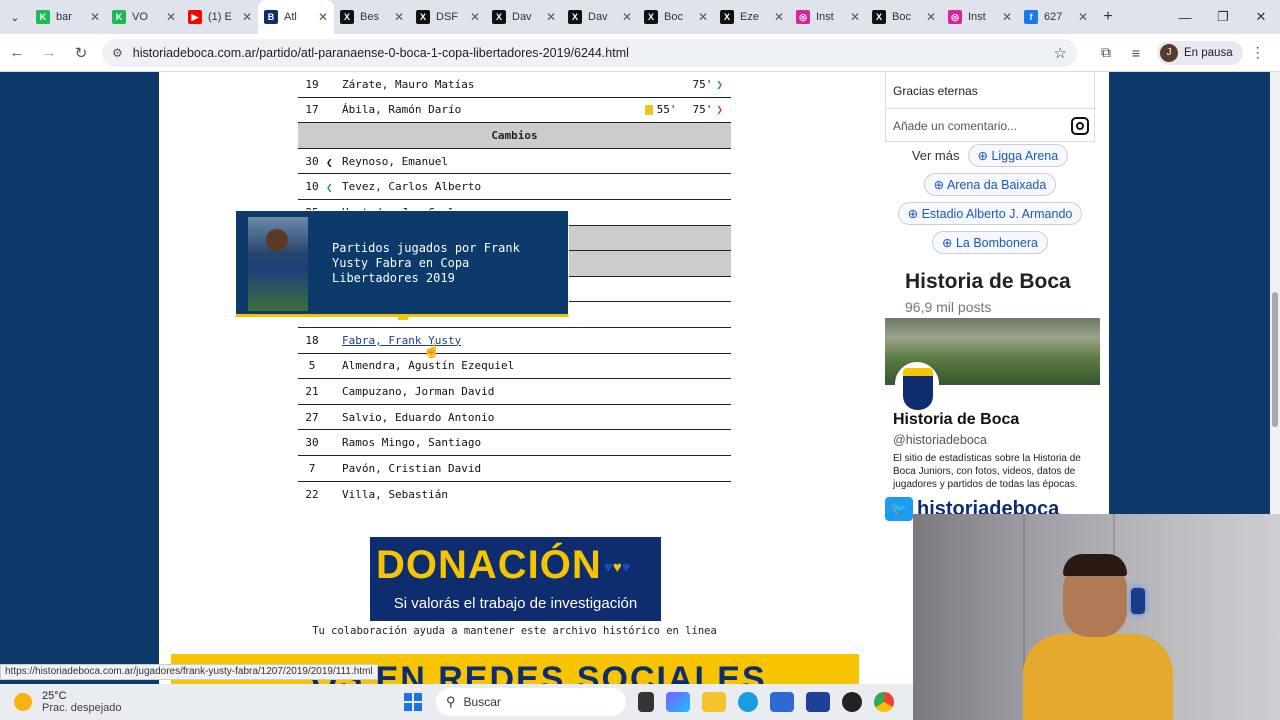 The height and width of the screenshot is (720, 1280). What do you see at coordinates (1258, 52) in the screenshot?
I see `menu-icon: ⋮` at bounding box center [1258, 52].